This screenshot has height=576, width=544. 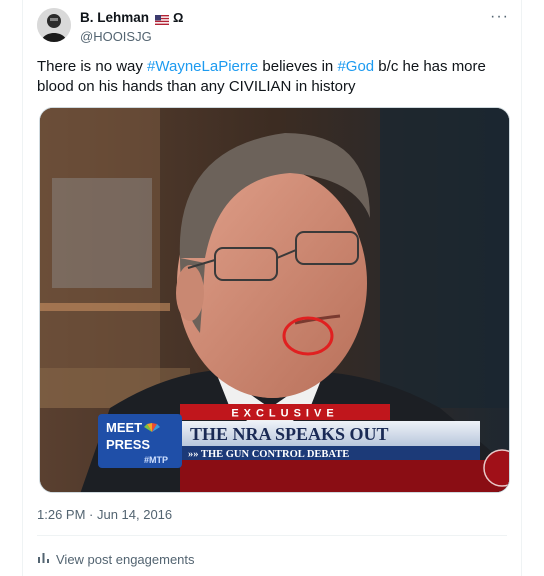 I want to click on tweet-text-part: believes in, so click(x=298, y=66).